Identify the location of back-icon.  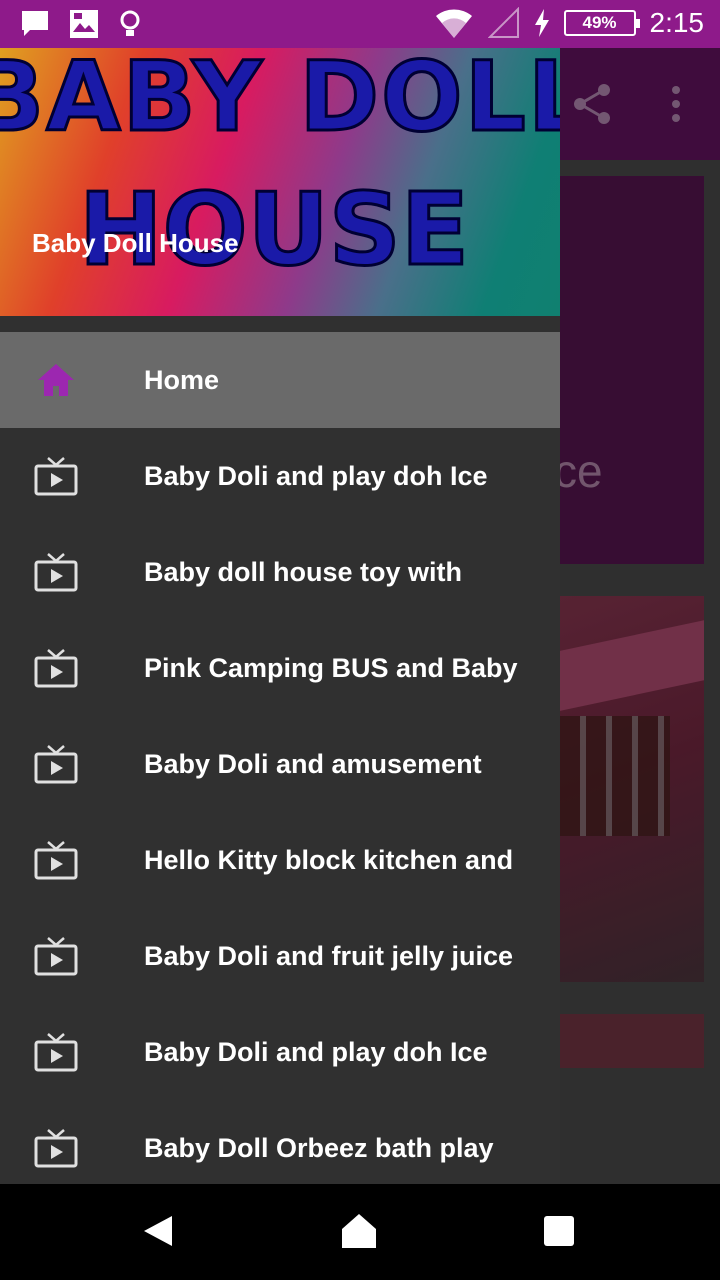
(158, 1231).